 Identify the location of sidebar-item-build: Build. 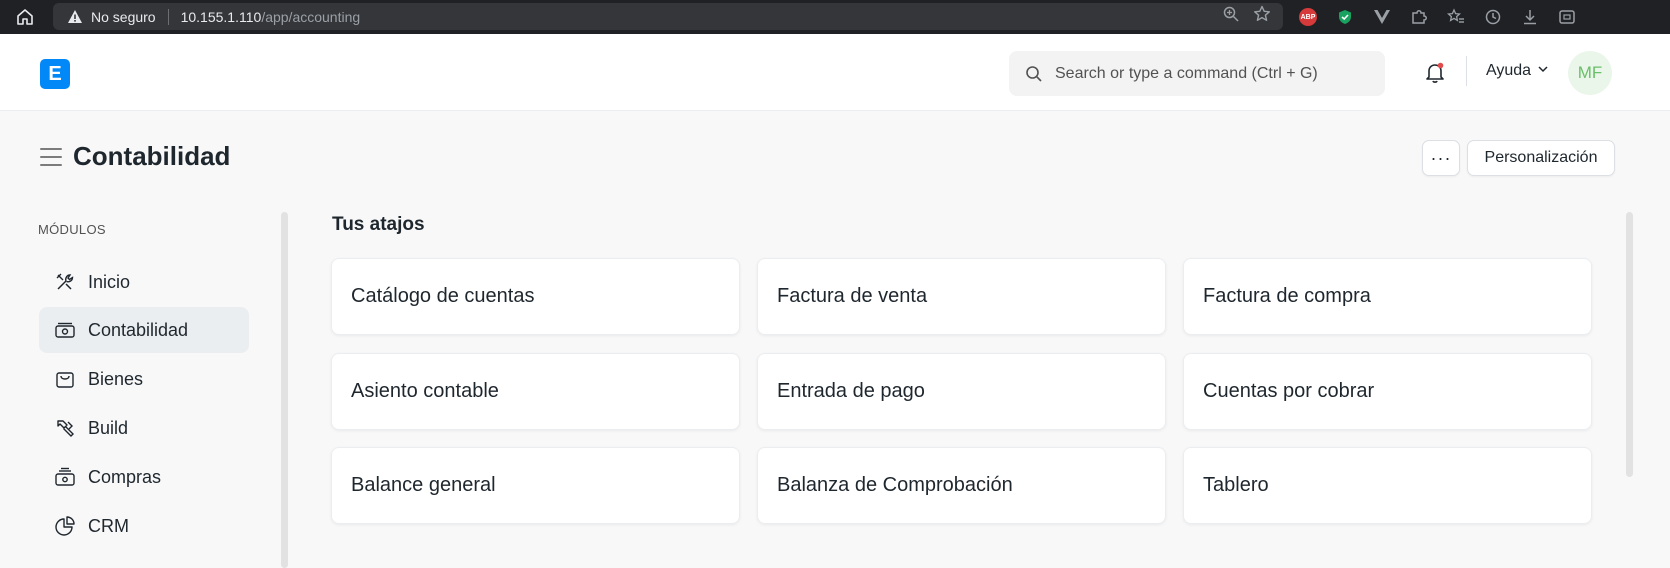
(144, 428).